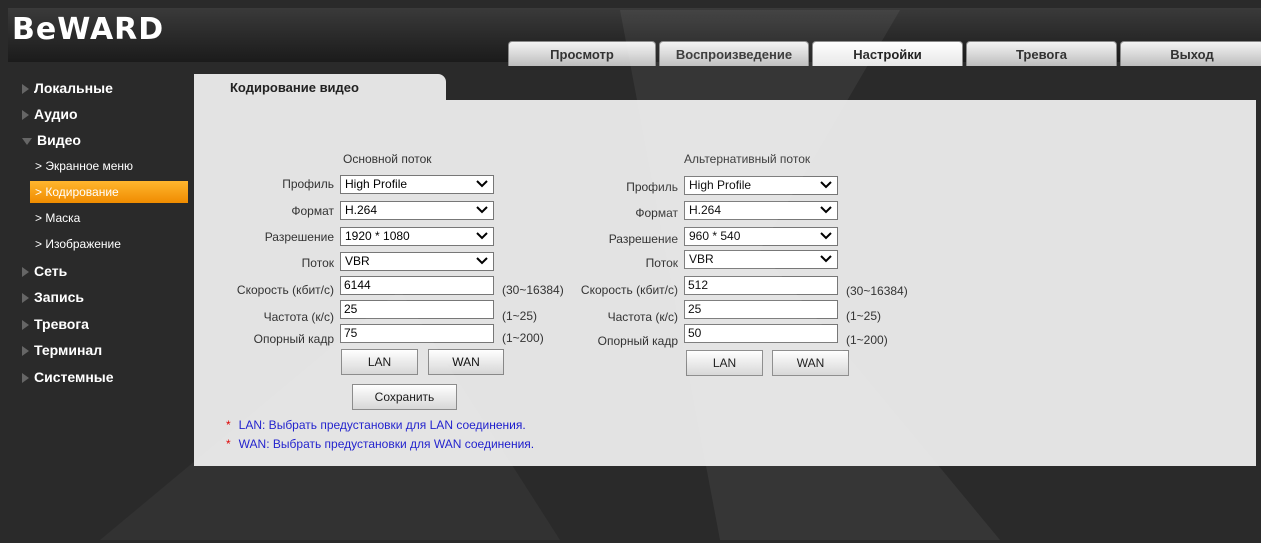 This screenshot has height=543, width=1261. Describe the element at coordinates (734, 53) in the screenshot. I see `tab-playback: Воспроизведение` at that location.